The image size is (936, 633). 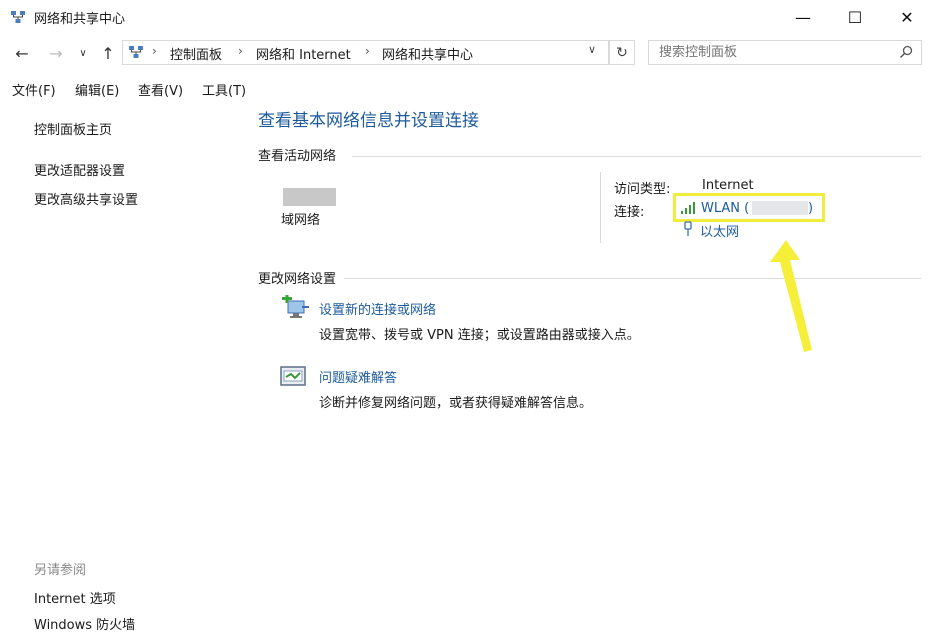 What do you see at coordinates (479, 335) in the screenshot?
I see `setup-new-connection-description: 设置宽带、拨号或 VPN 连接；或设置路由器或接入点。` at bounding box center [479, 335].